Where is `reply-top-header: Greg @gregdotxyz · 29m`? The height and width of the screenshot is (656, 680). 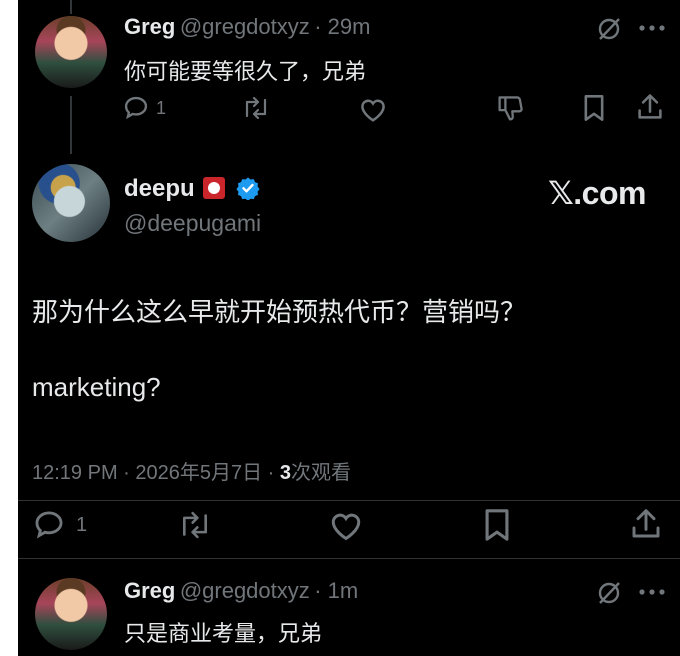
reply-top-header: Greg @gregdotxyz · 29m is located at coordinates (247, 27).